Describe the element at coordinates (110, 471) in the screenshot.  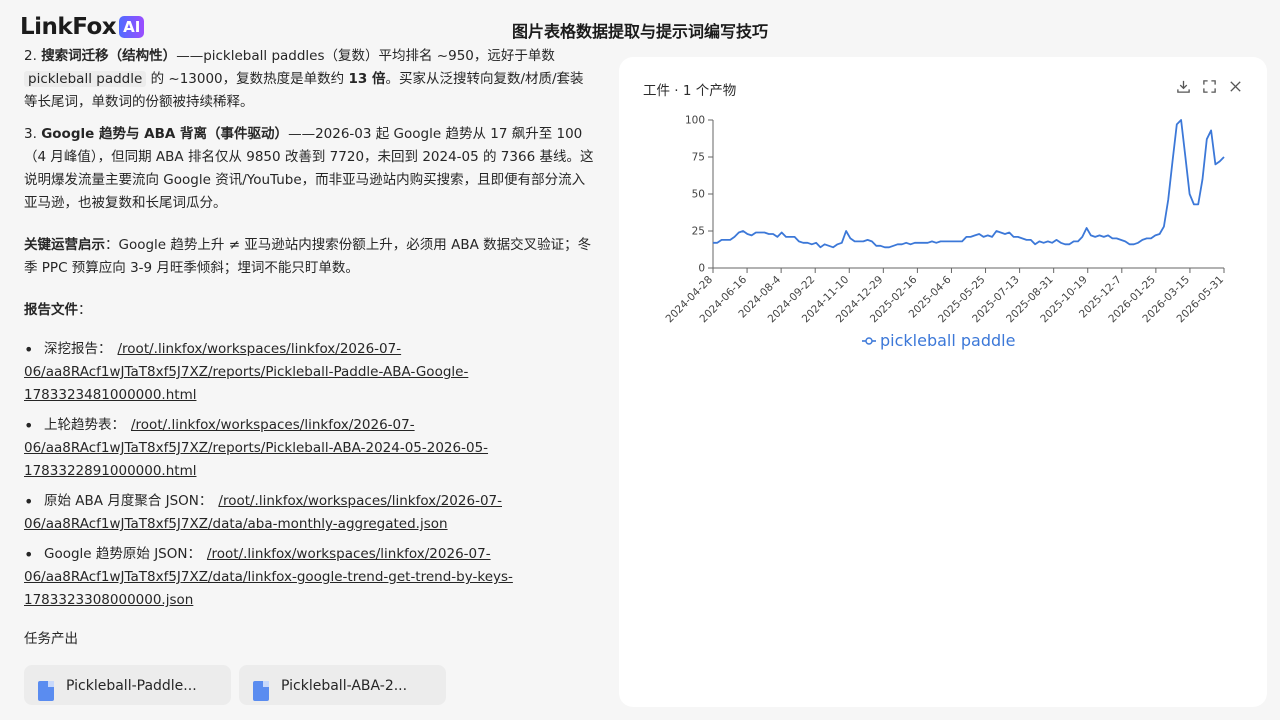
I see `file-path-part: 1783322891000000.html` at that location.